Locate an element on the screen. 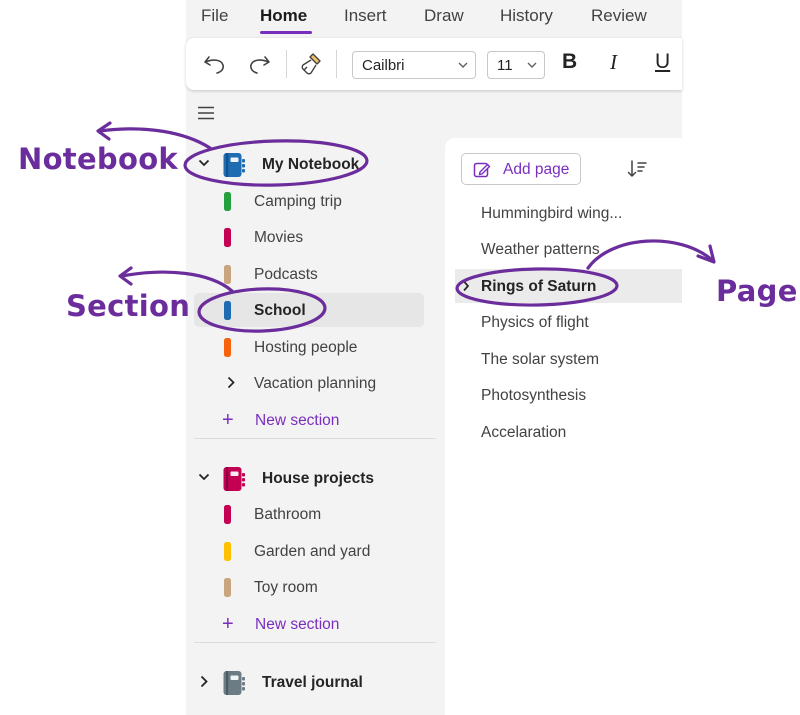  notebook-label: My Notebook is located at coordinates (311, 164).